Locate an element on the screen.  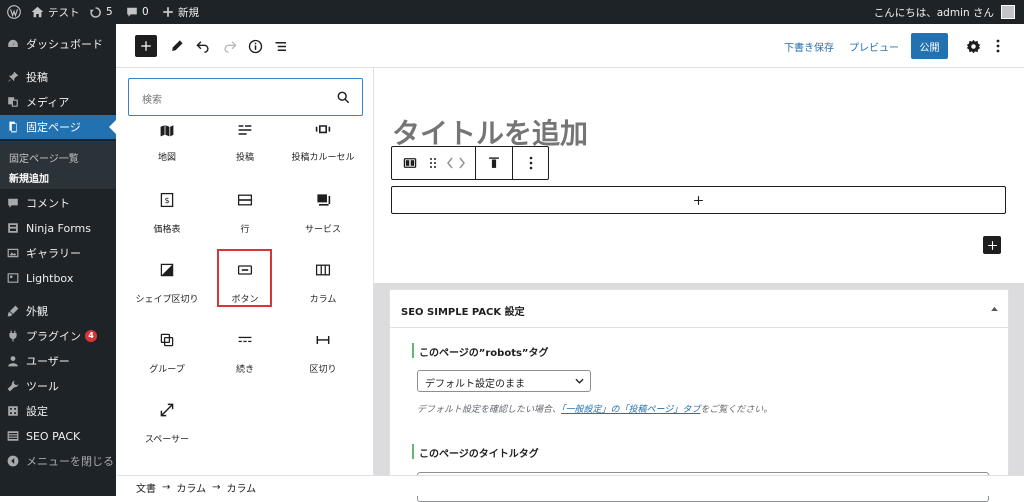
redo-icon is located at coordinates (230, 47).